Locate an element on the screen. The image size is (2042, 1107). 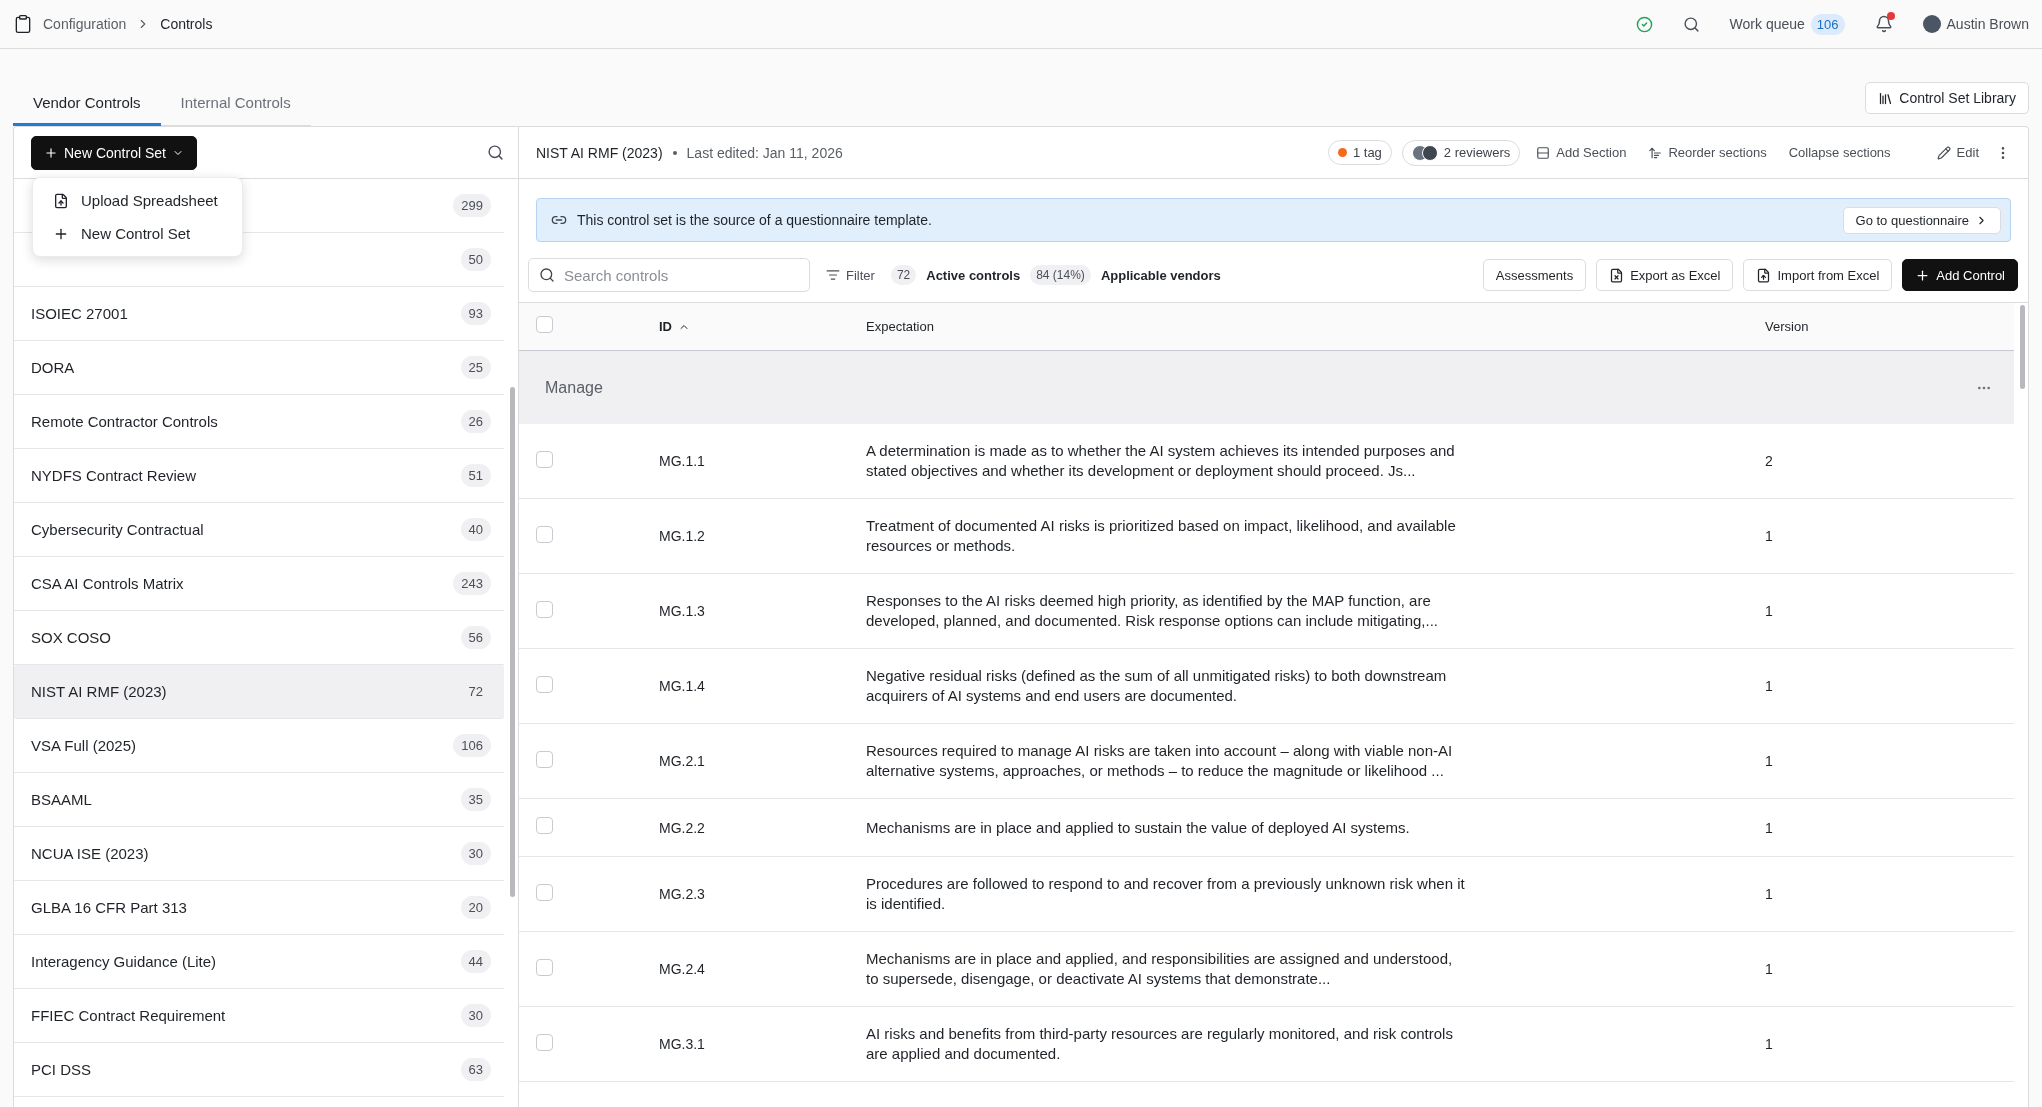
count-badge: 84 (14%) is located at coordinates (1060, 275).